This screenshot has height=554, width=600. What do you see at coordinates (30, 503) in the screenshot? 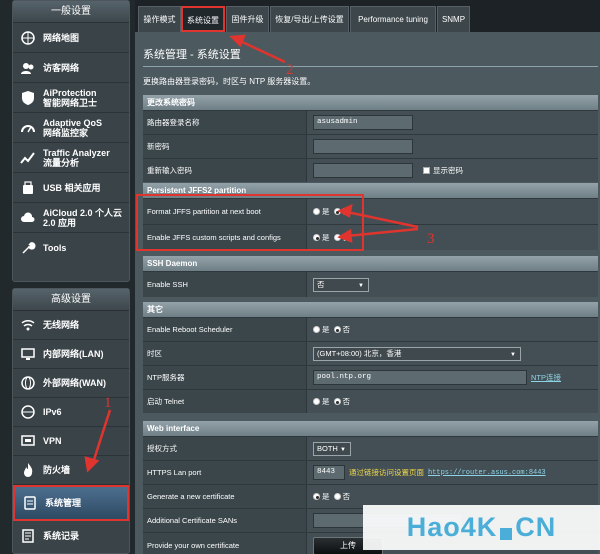
I see `administration-icon` at bounding box center [30, 503].